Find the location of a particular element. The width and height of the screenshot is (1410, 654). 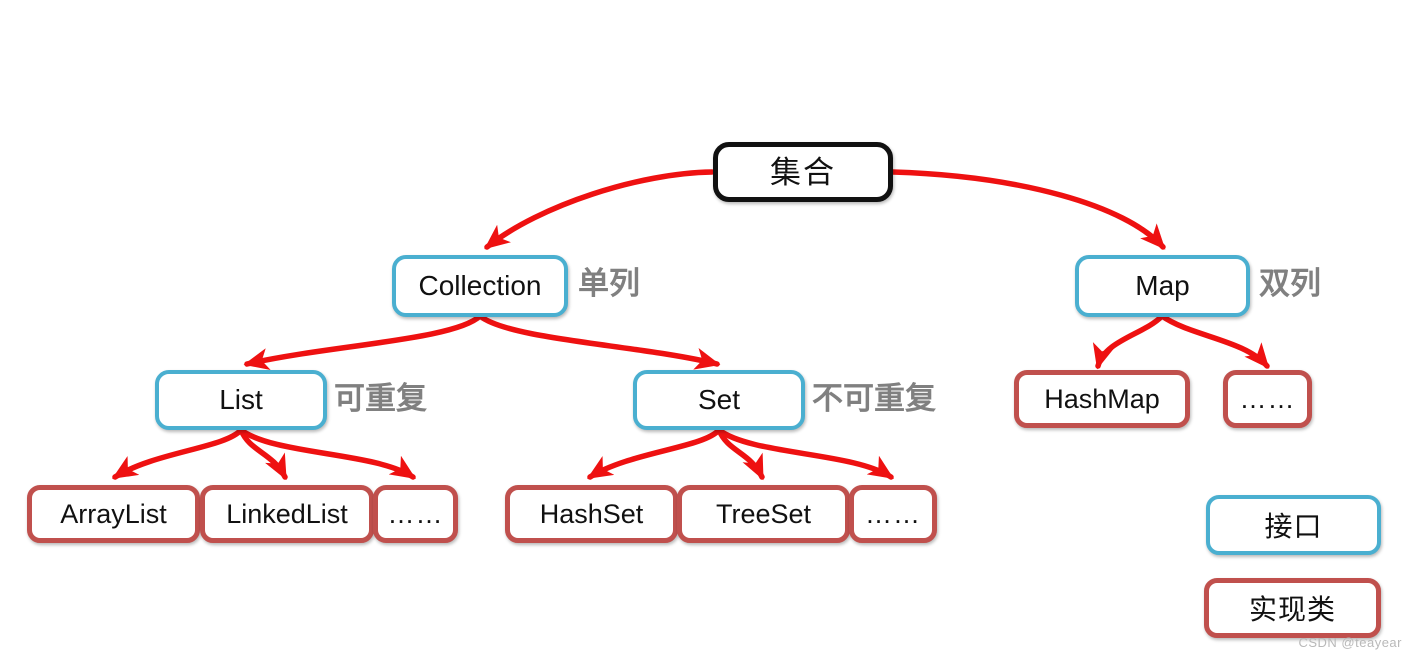

node-label: LinkedList is located at coordinates (287, 513).